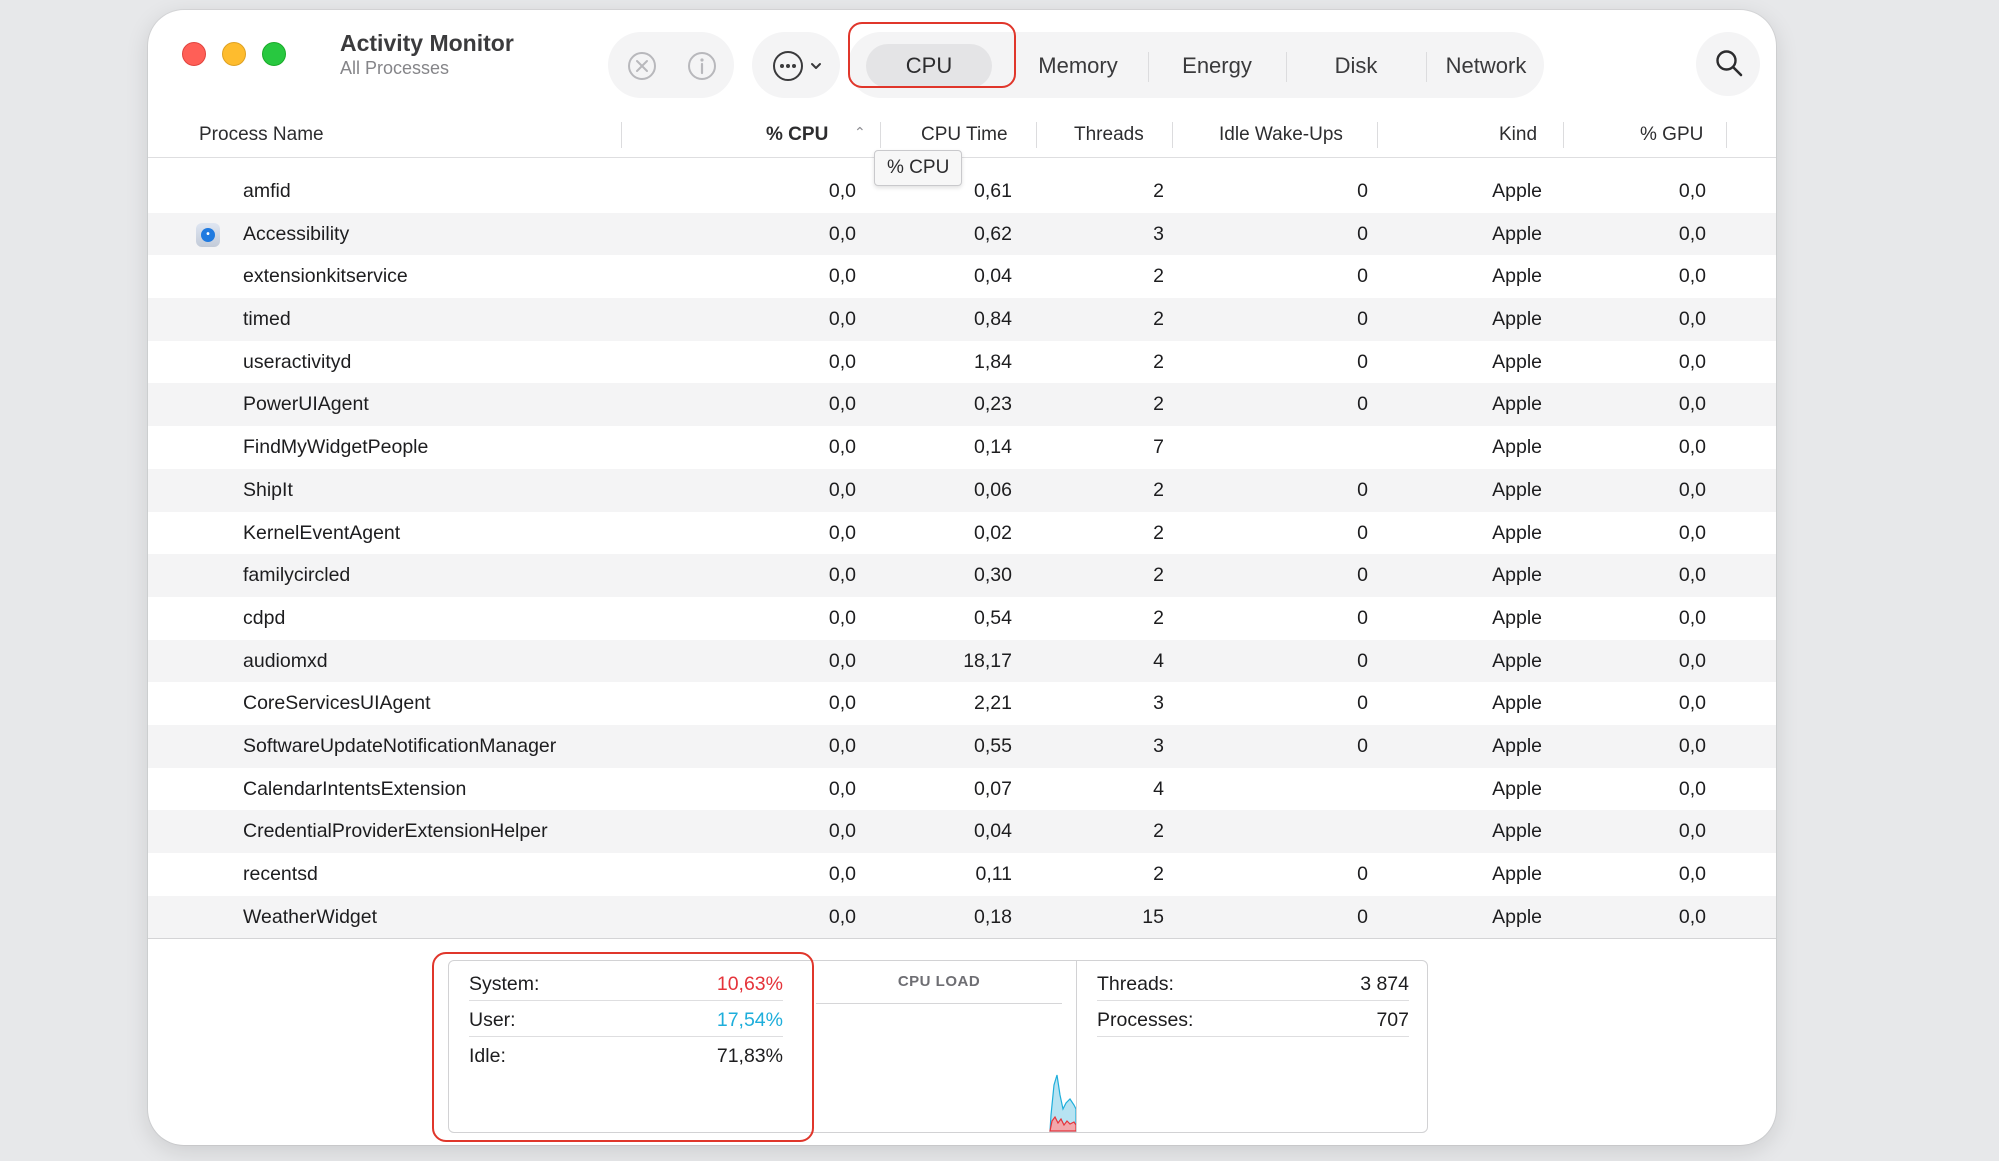 The width and height of the screenshot is (1999, 1161). Describe the element at coordinates (1153, 916) in the screenshot. I see `cell-threads: 15` at that location.